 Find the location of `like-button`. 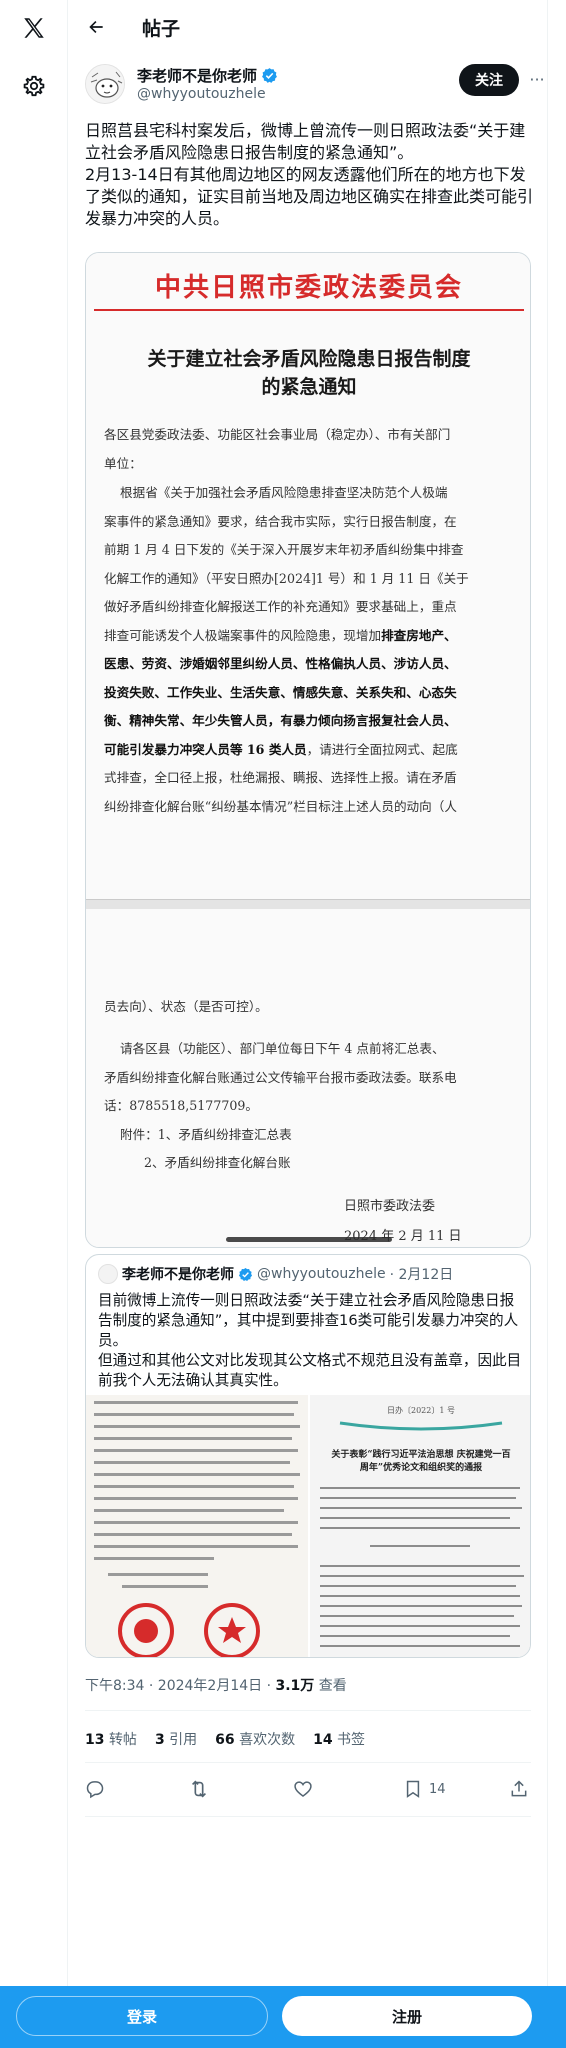

like-button is located at coordinates (303, 1789).